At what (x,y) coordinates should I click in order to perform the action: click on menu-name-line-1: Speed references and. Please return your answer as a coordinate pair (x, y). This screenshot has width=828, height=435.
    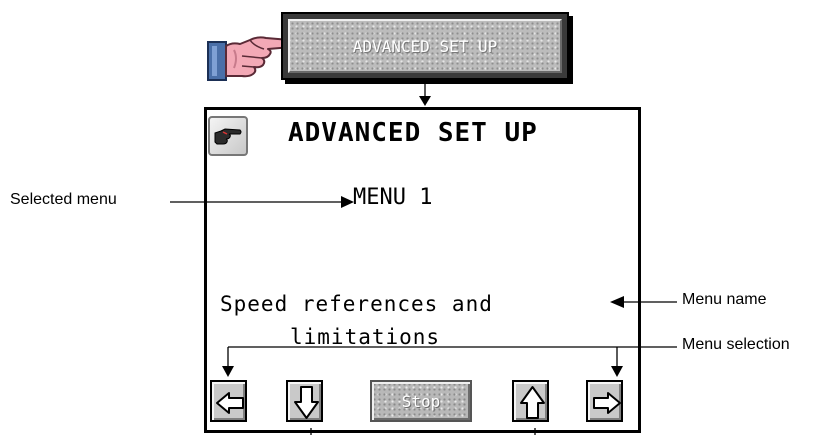
    Looking at the image, I should click on (356, 304).